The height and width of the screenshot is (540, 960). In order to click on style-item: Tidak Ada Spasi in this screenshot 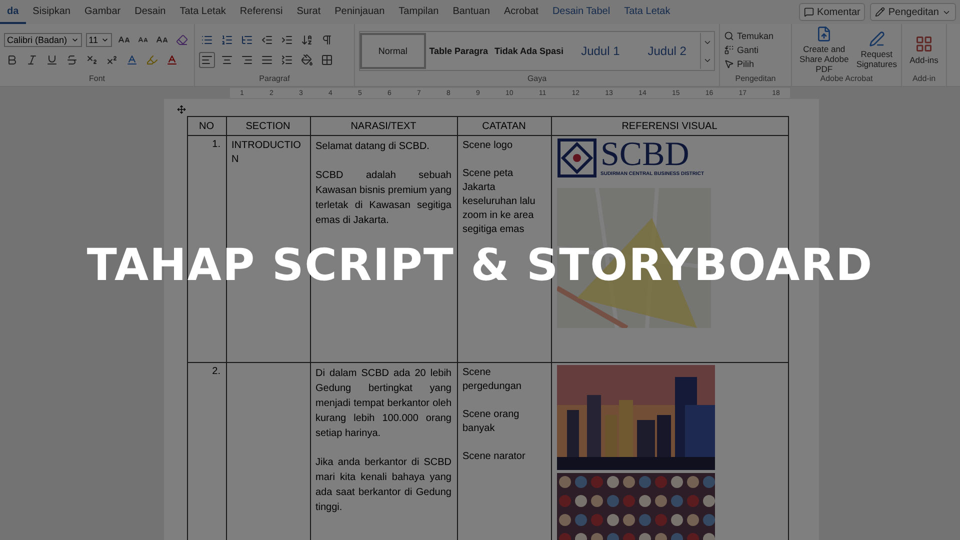, I will do `click(529, 51)`.